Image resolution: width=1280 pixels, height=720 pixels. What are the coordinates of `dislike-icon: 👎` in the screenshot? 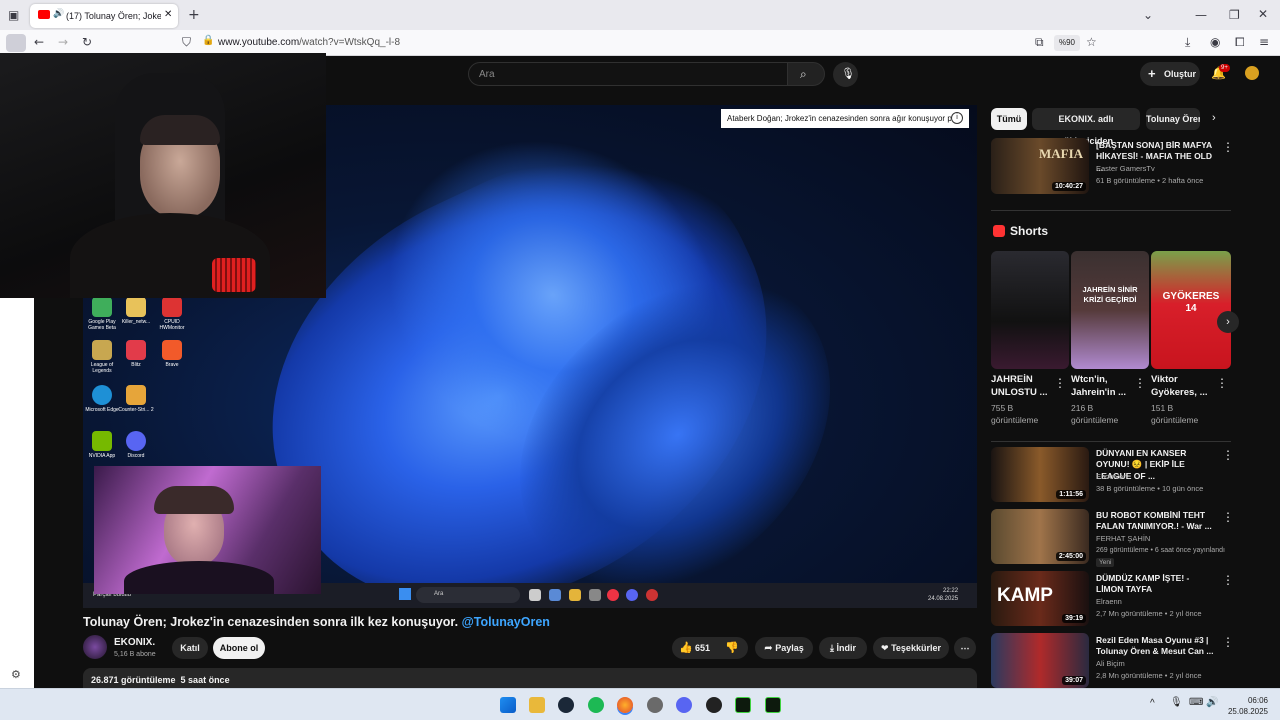 It's located at (732, 648).